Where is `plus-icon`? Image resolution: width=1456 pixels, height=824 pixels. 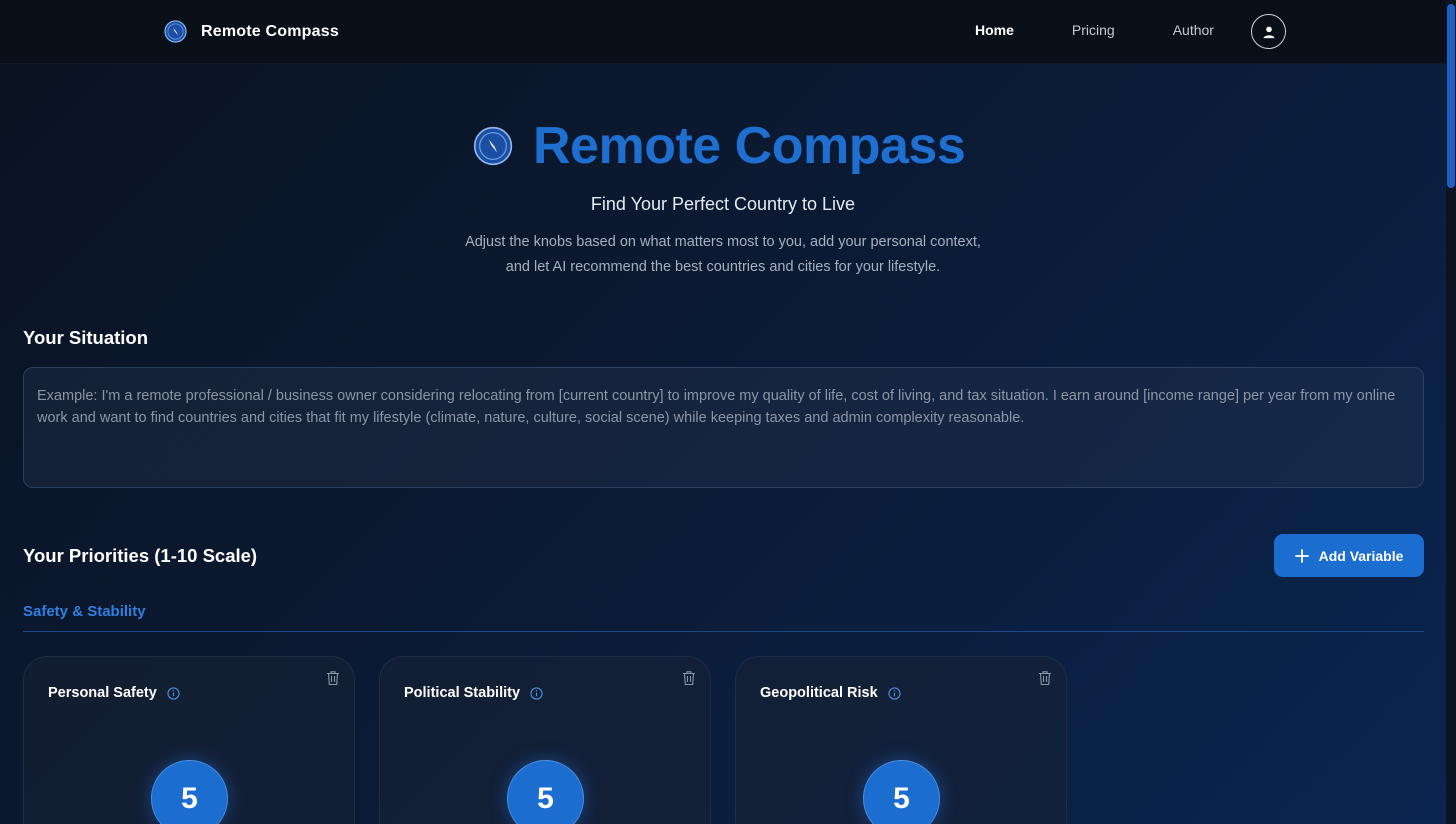
plus-icon is located at coordinates (1301, 555).